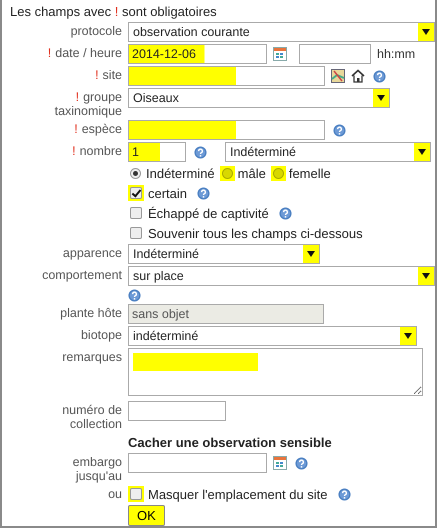  Describe the element at coordinates (91, 312) in the screenshot. I see `field-label: plante hôte` at that location.